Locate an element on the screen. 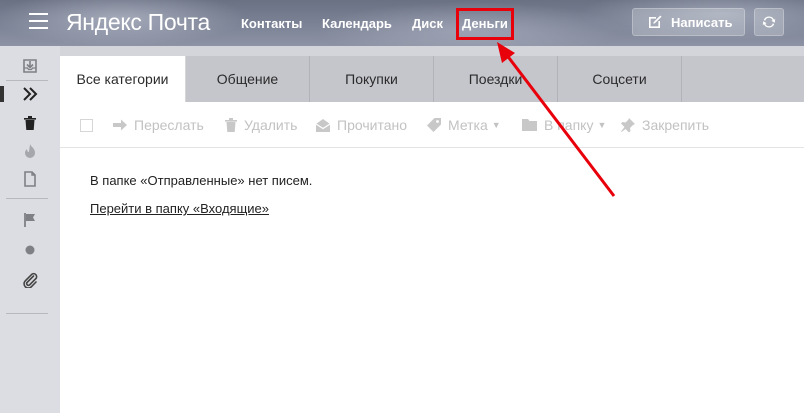  tabs-top-strip is located at coordinates (432, 51).